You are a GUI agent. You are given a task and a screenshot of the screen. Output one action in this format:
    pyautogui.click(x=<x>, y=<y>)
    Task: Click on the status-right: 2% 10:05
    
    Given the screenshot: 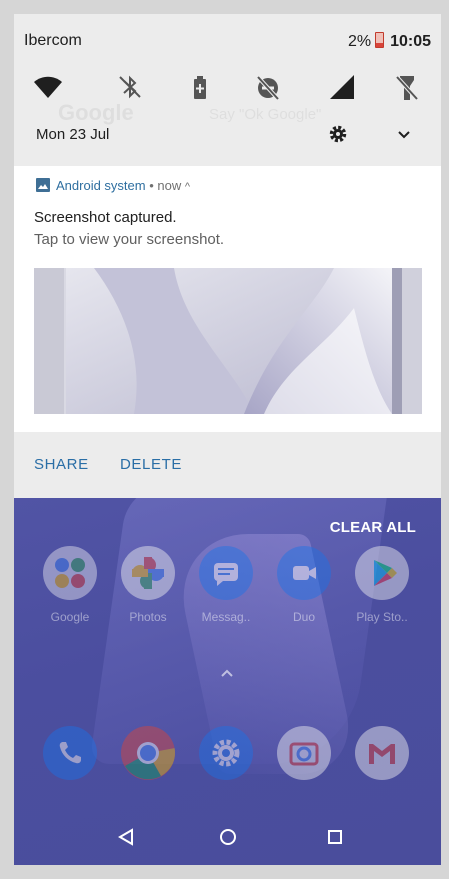 What is the action you would take?
    pyautogui.click(x=389, y=41)
    